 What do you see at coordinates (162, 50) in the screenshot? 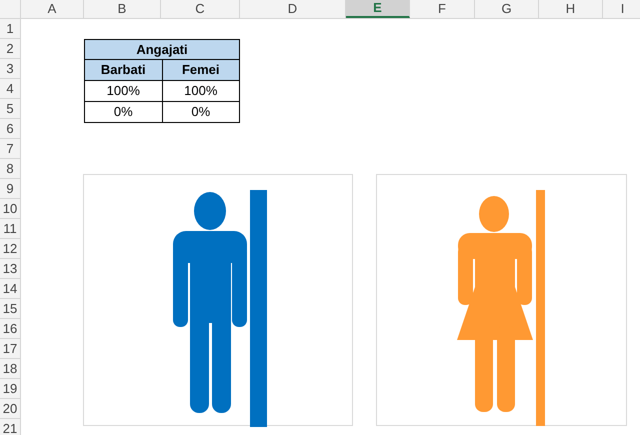
I see `table-title: Angajati` at bounding box center [162, 50].